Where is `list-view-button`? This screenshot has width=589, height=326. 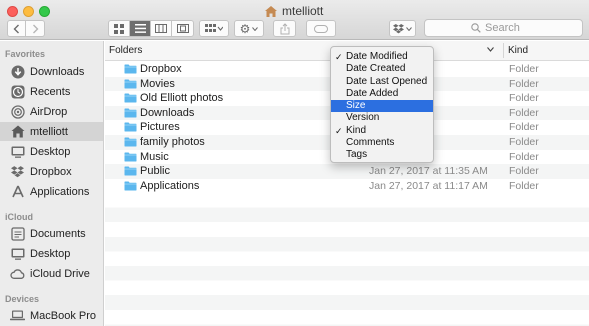 list-view-button is located at coordinates (140, 28).